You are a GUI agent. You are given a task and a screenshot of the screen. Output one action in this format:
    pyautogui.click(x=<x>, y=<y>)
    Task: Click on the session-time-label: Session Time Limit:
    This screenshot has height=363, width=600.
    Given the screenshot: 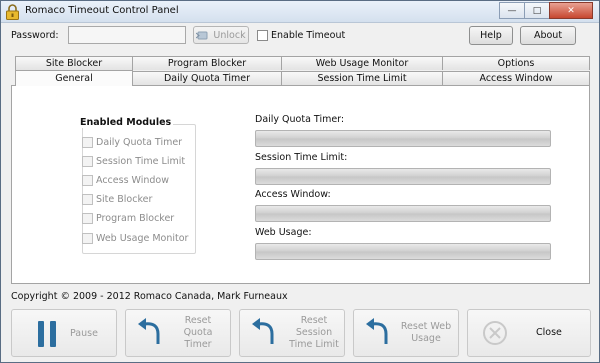 What is the action you would take?
    pyautogui.click(x=301, y=157)
    